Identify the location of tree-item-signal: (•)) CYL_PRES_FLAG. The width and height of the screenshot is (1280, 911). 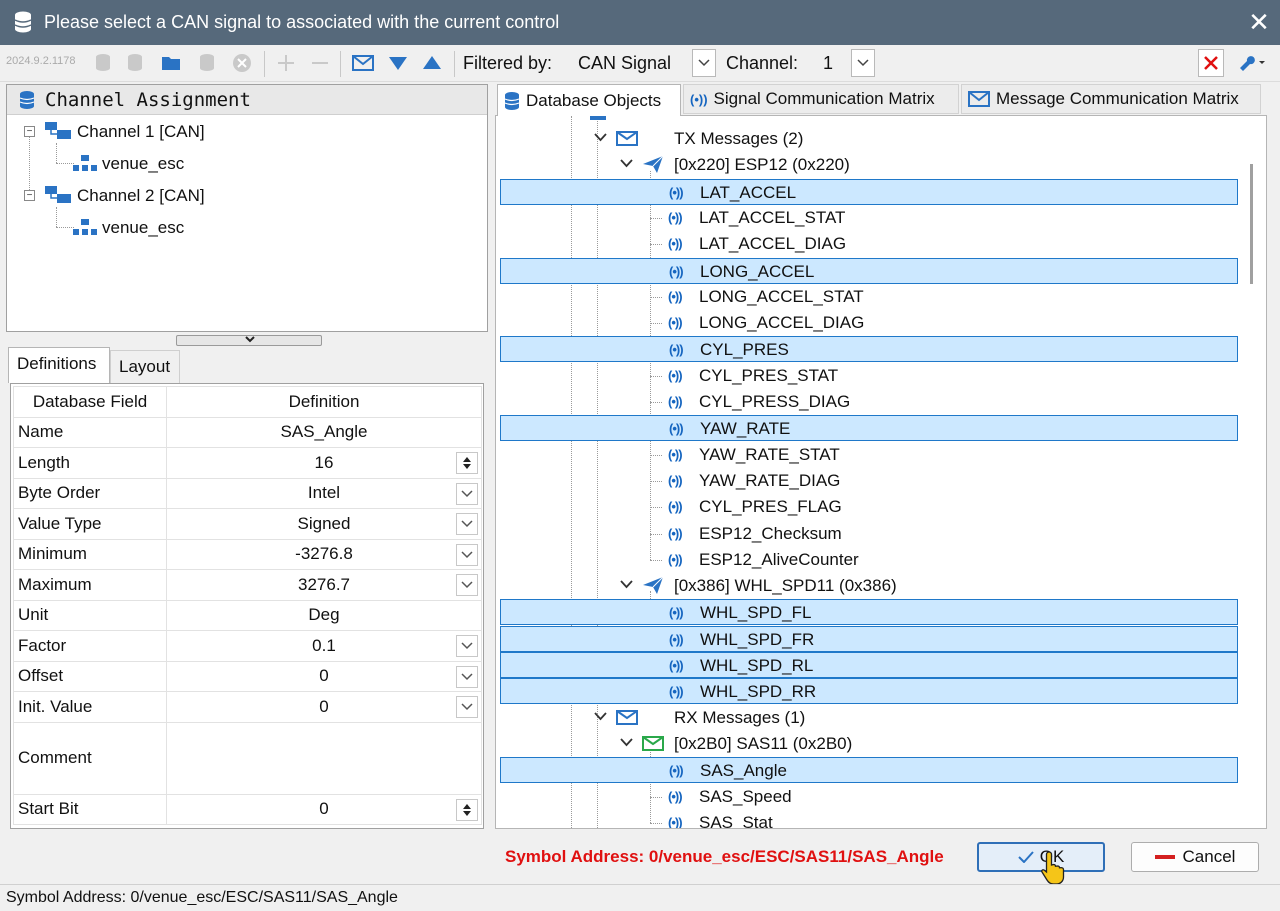
(869, 507).